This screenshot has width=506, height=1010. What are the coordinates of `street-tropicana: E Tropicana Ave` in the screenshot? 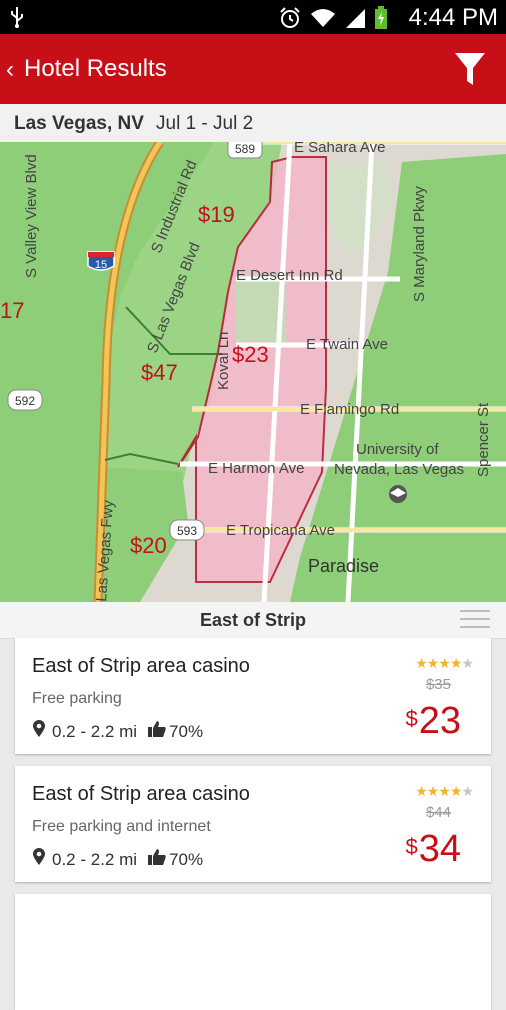 It's located at (280, 530).